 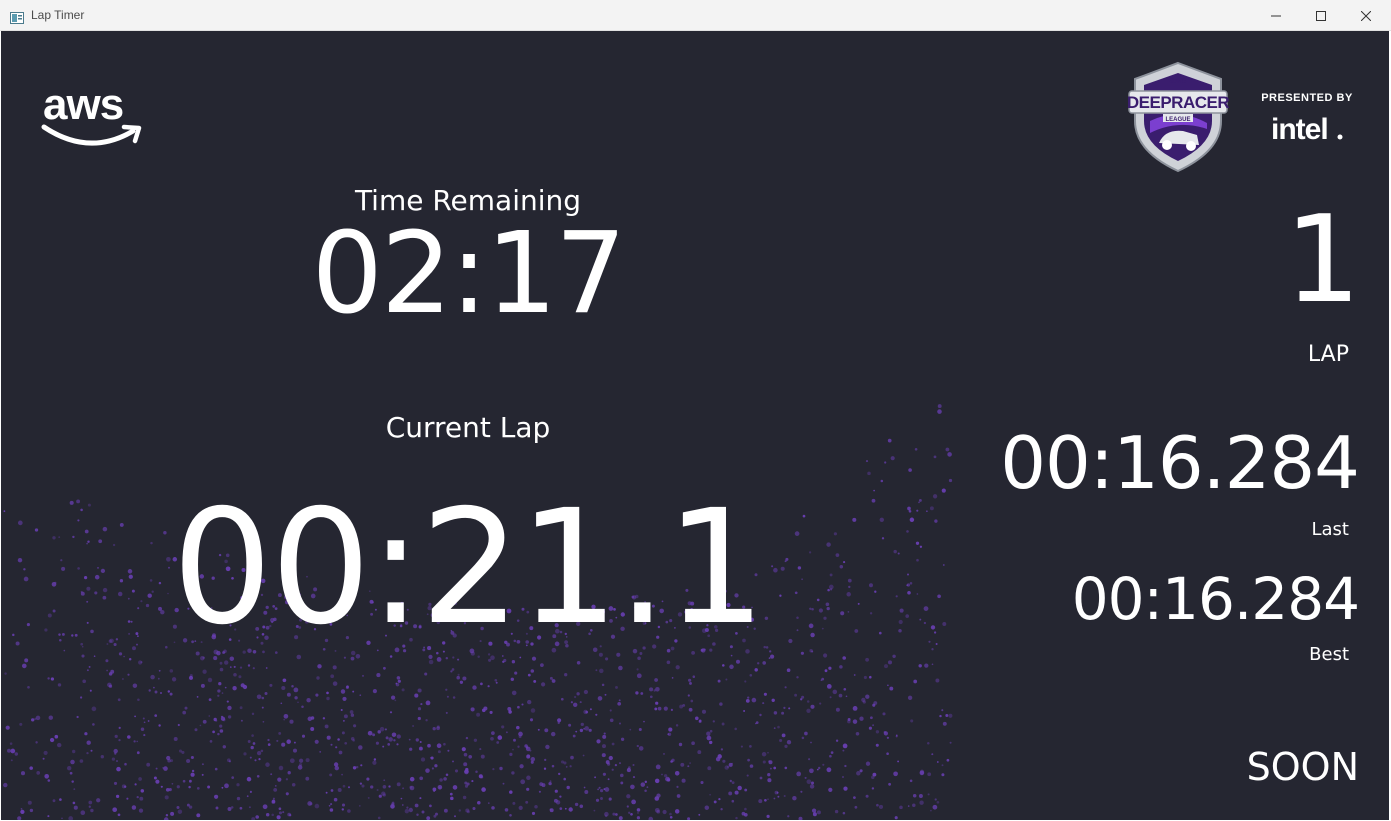 What do you see at coordinates (1299, 129) in the screenshot?
I see `svg-text: intel` at bounding box center [1299, 129].